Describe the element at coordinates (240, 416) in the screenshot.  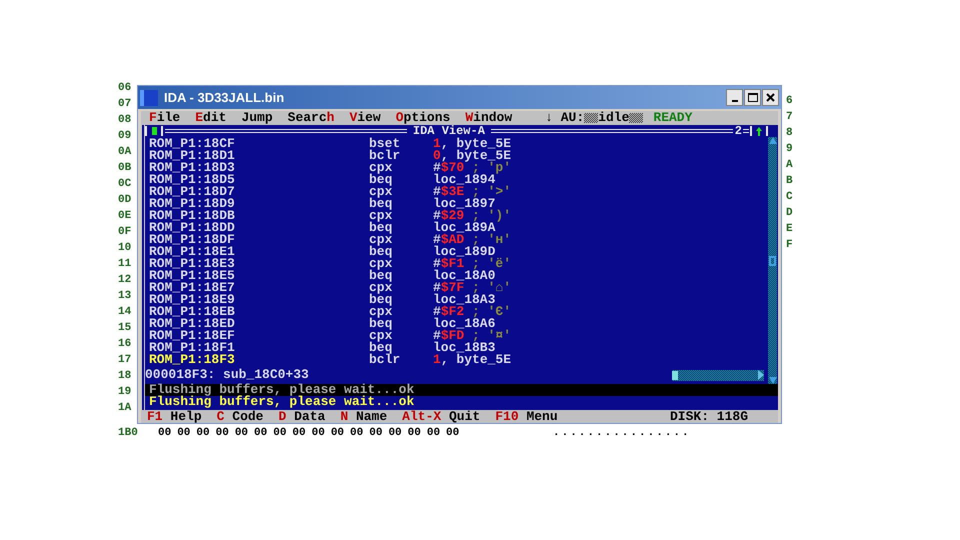
I see `function-key: C Code` at that location.